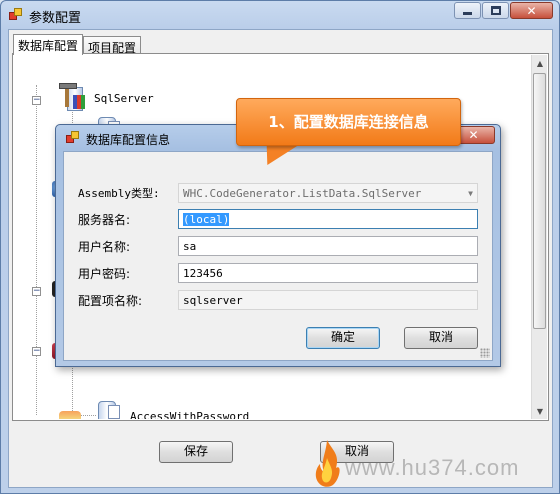 The width and height of the screenshot is (560, 494). What do you see at coordinates (540, 411) in the screenshot?
I see `scroll-down-icon: ▼` at bounding box center [540, 411].